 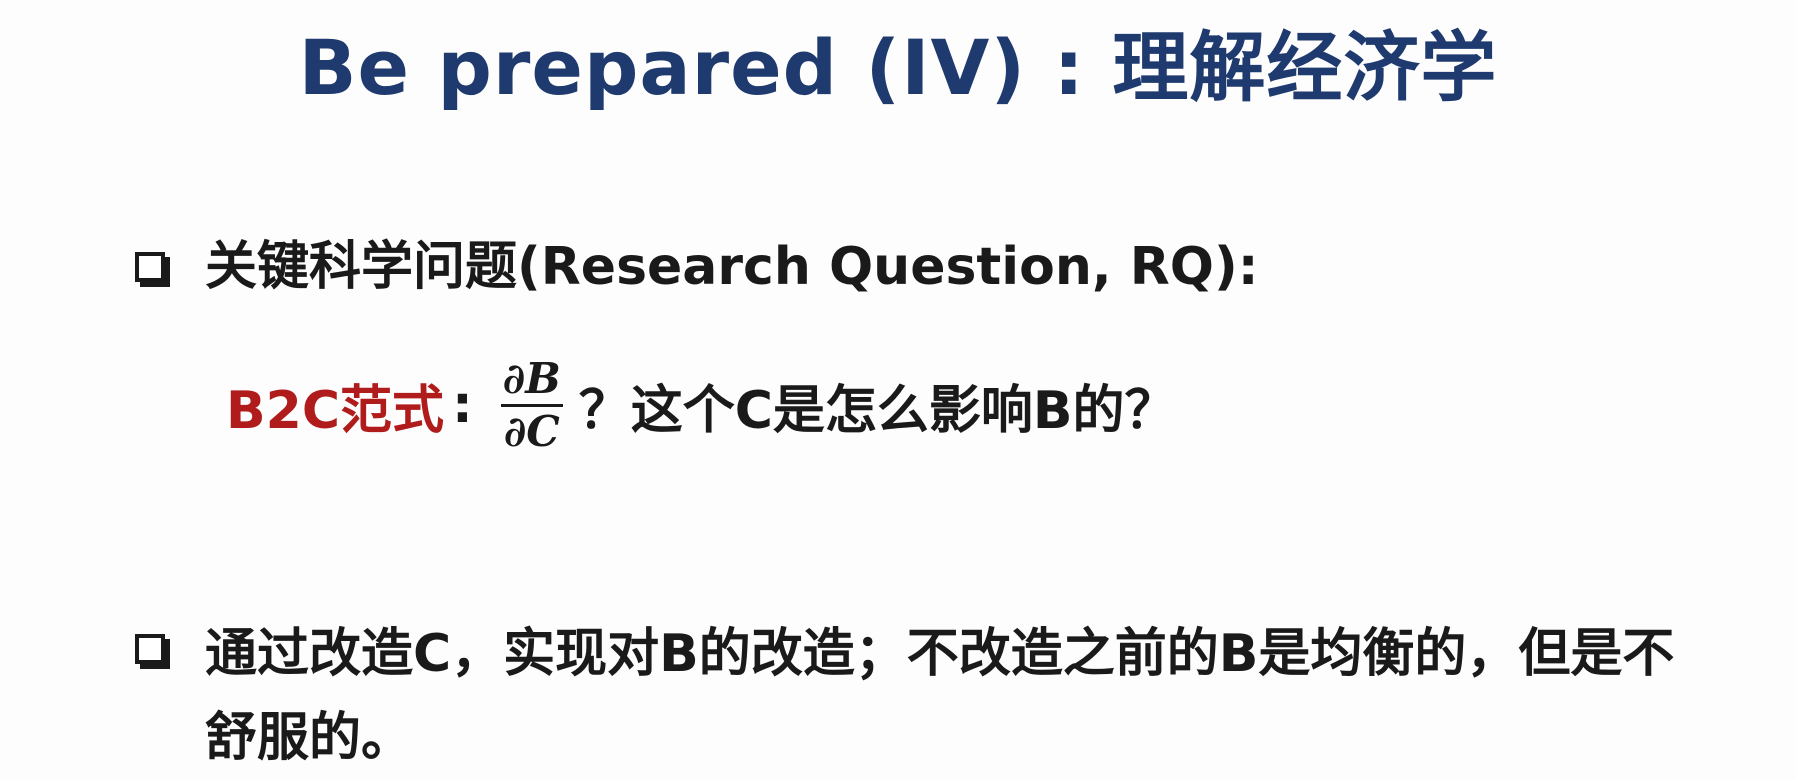 I want to click on partial-derivative-fraction: ∂B ∂C, so click(x=532, y=405).